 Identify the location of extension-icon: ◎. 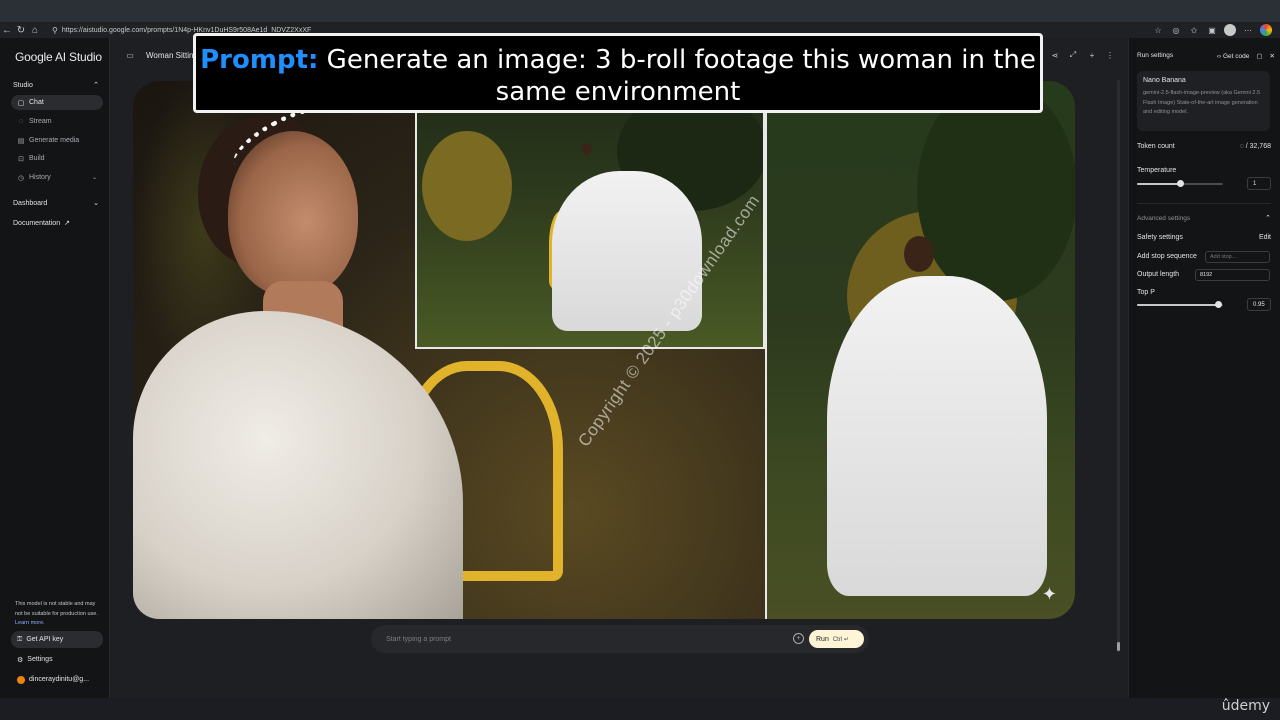
(1176, 30).